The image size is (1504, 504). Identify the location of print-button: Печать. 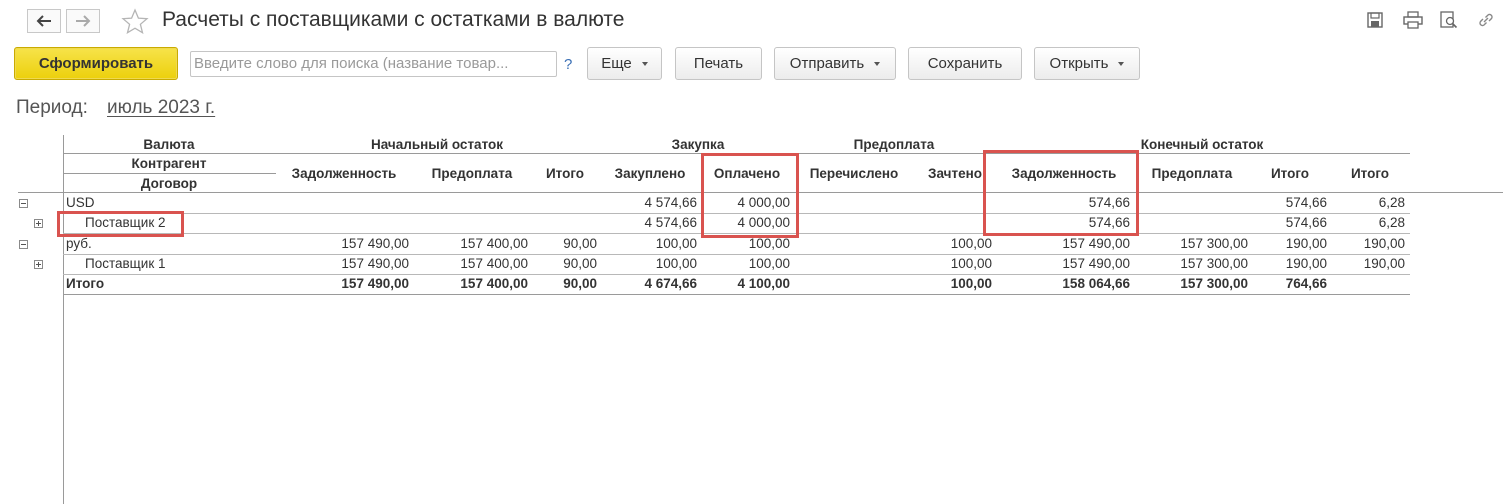
(718, 63).